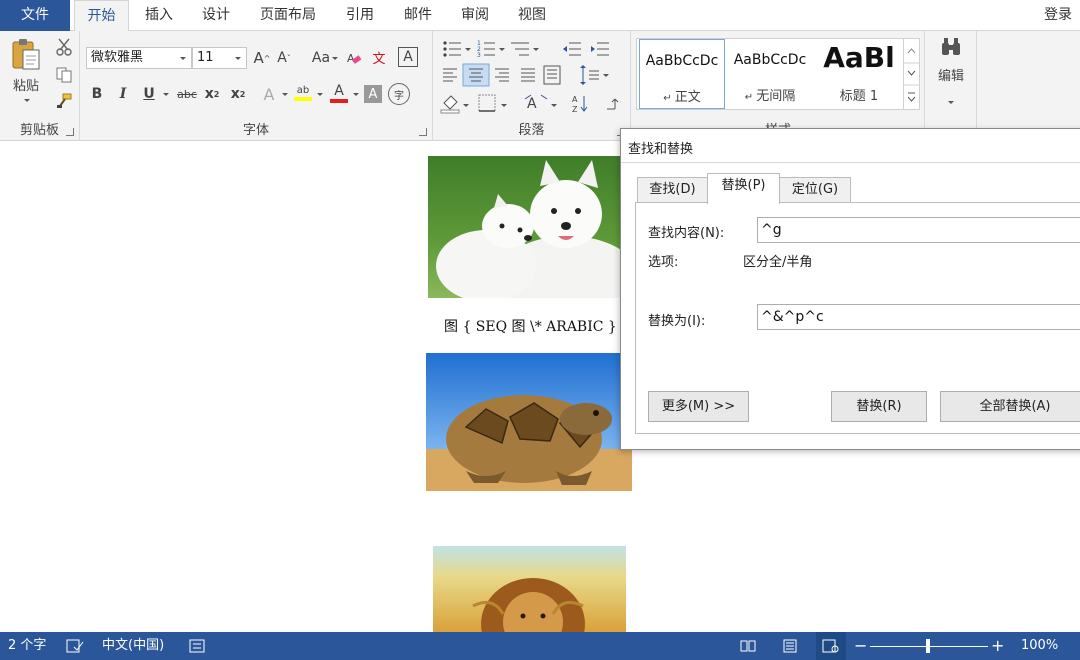 The height and width of the screenshot is (660, 1080). I want to click on superscript-button: x2, so click(238, 94).